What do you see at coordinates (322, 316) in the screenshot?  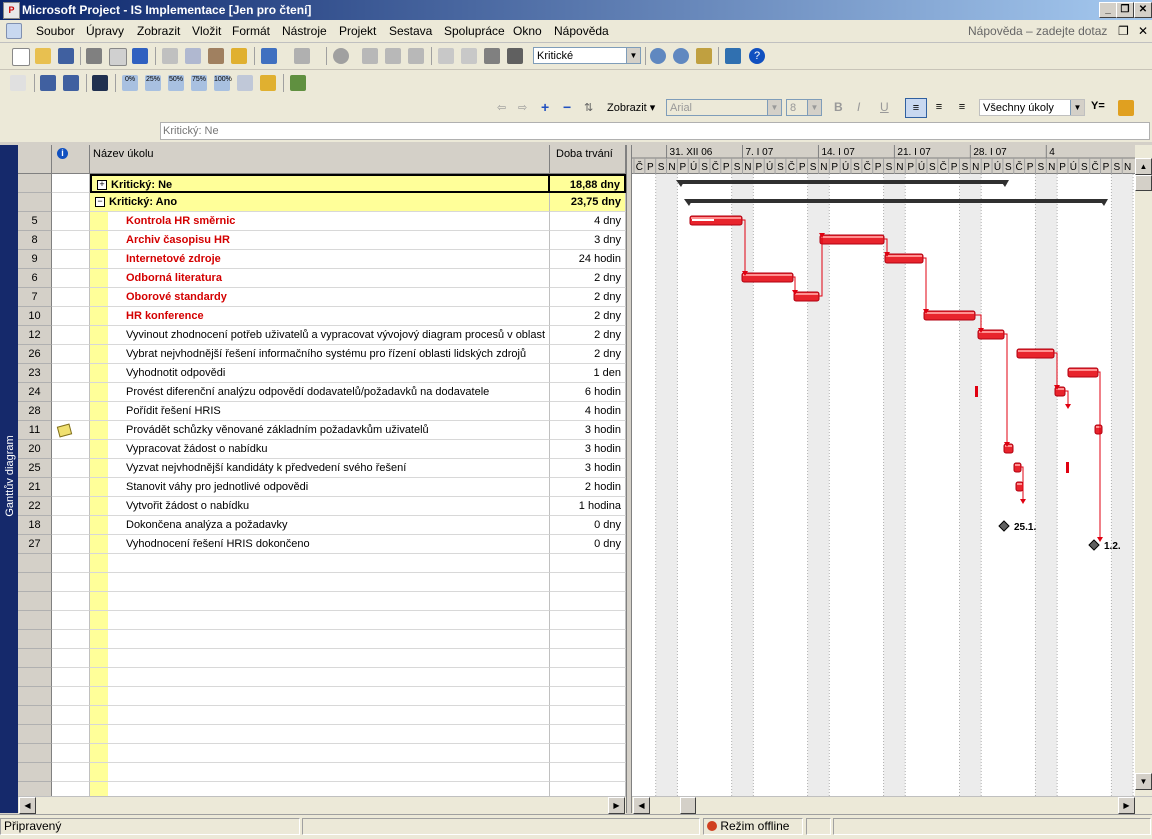 I see `table-row: 10 HR konference 2 dny` at bounding box center [322, 316].